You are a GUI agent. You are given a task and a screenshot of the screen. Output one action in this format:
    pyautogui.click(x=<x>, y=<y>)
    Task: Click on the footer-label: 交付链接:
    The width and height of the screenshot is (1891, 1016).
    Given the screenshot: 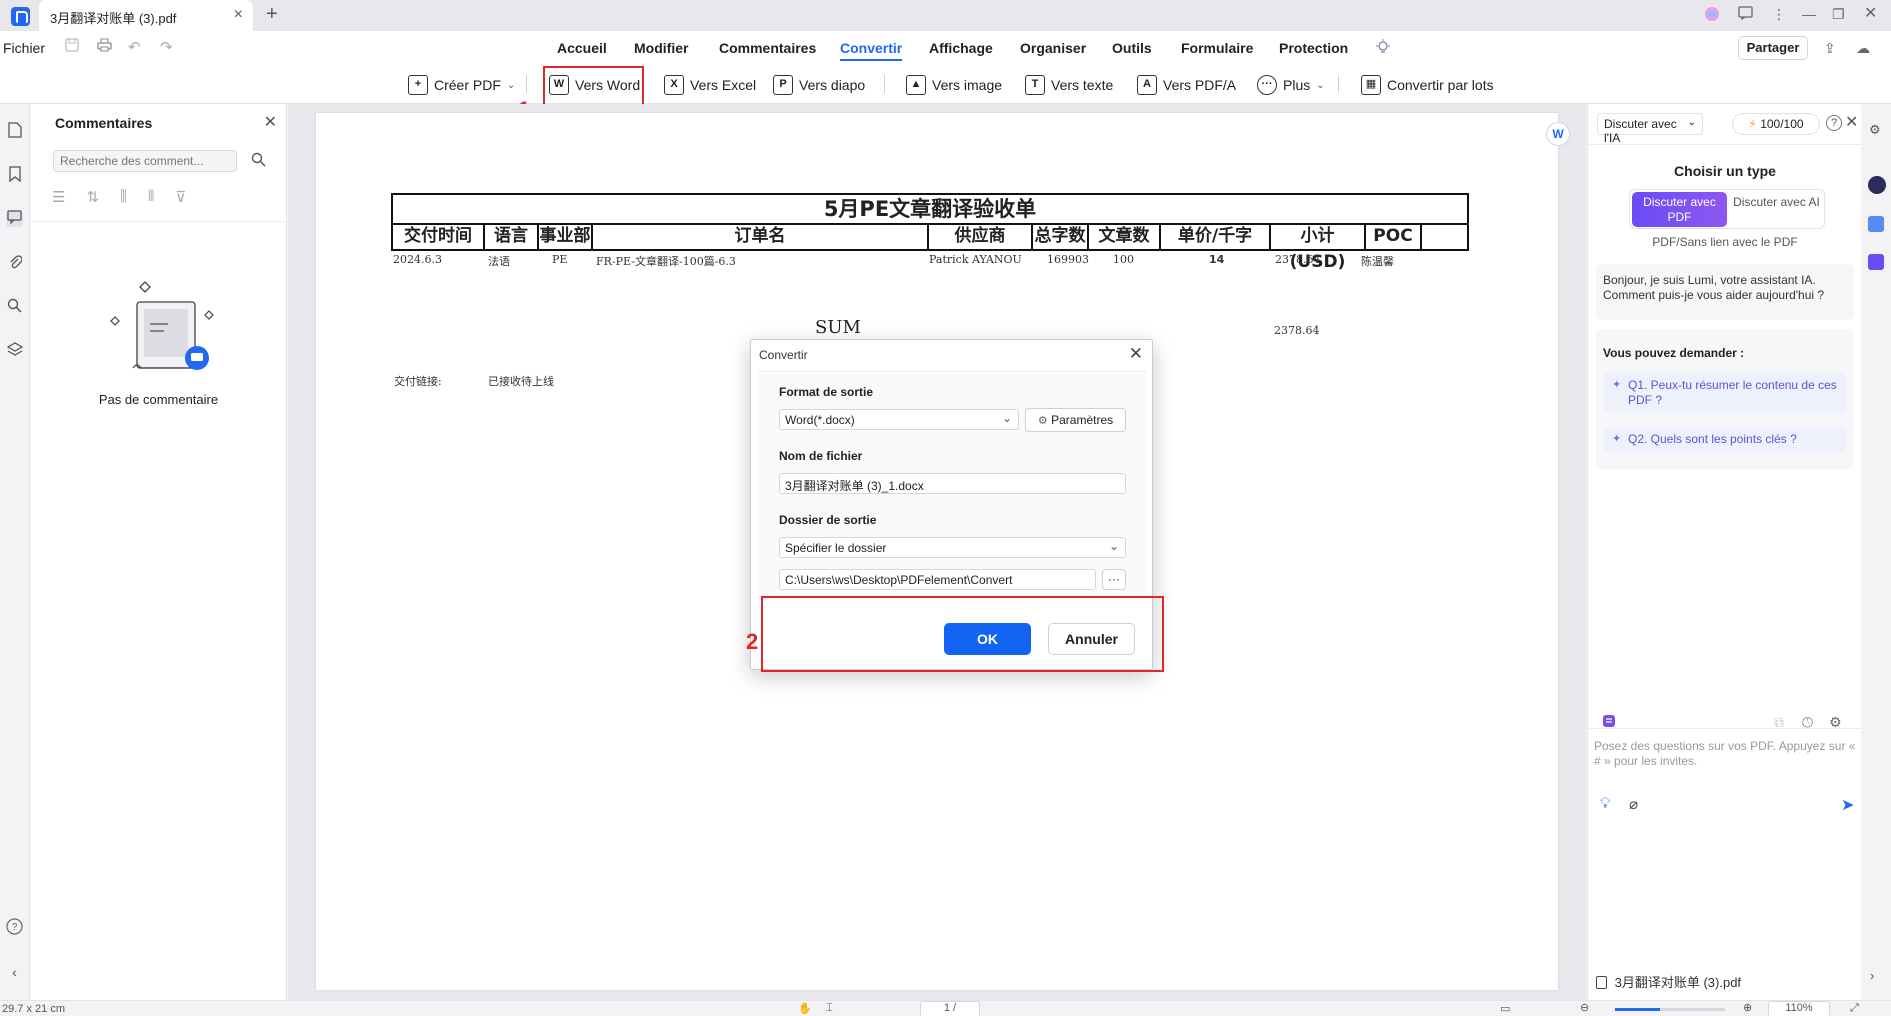 What is the action you would take?
    pyautogui.click(x=418, y=381)
    